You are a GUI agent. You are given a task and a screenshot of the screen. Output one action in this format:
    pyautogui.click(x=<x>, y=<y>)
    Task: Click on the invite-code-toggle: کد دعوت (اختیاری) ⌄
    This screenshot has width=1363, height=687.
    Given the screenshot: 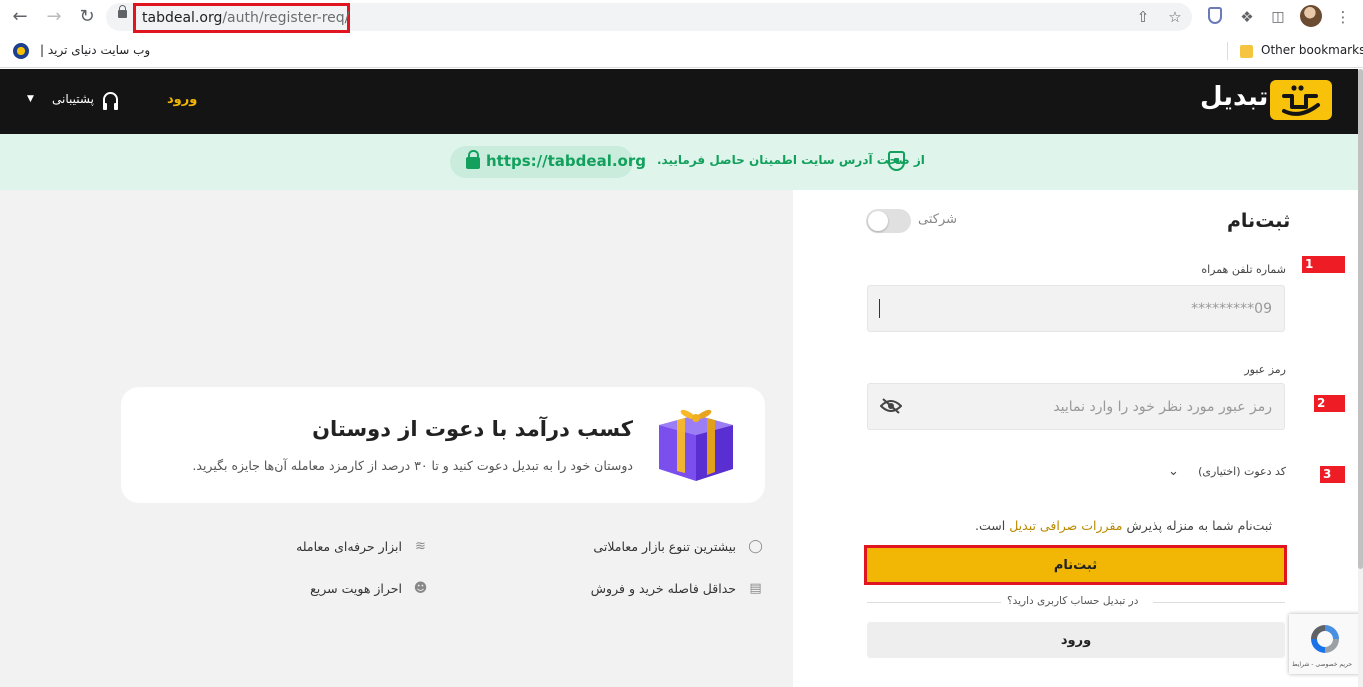 What is the action you would take?
    pyautogui.click(x=1227, y=473)
    